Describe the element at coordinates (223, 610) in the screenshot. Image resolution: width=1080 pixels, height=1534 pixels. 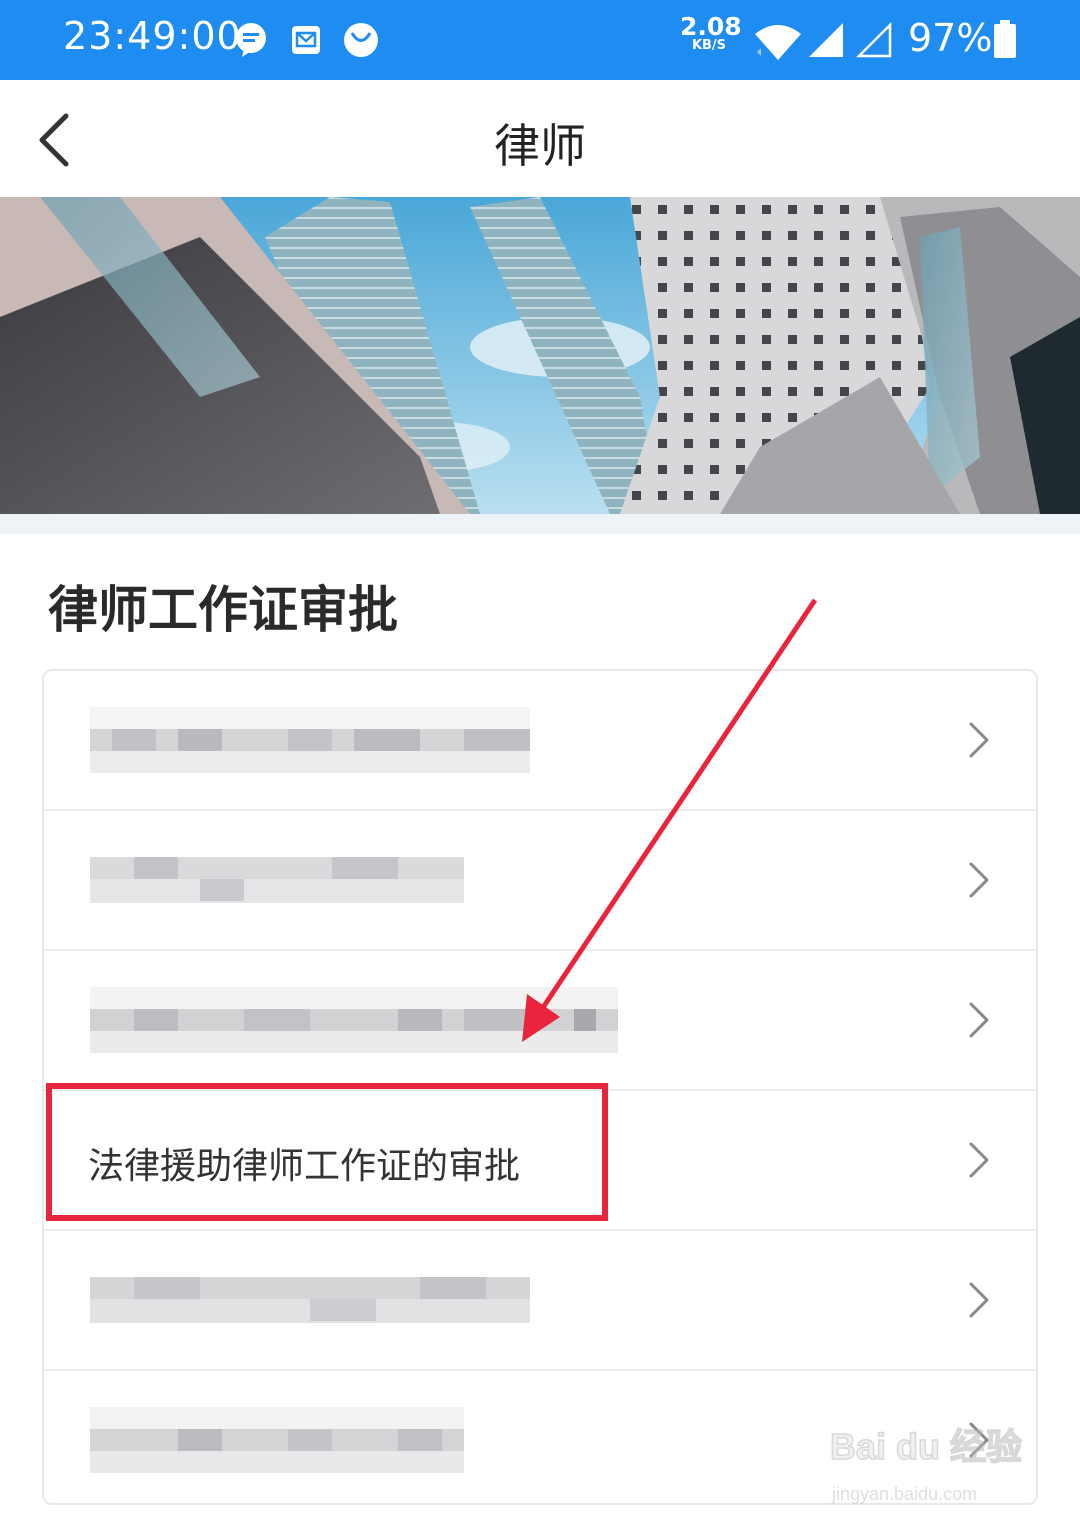
I see `section-title: 律师工作证审批` at that location.